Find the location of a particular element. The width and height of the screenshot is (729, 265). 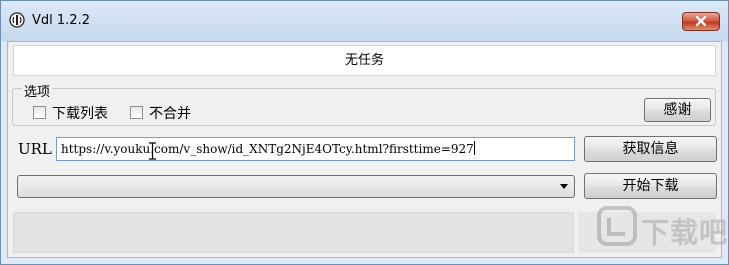

format-dropdown is located at coordinates (296, 186).